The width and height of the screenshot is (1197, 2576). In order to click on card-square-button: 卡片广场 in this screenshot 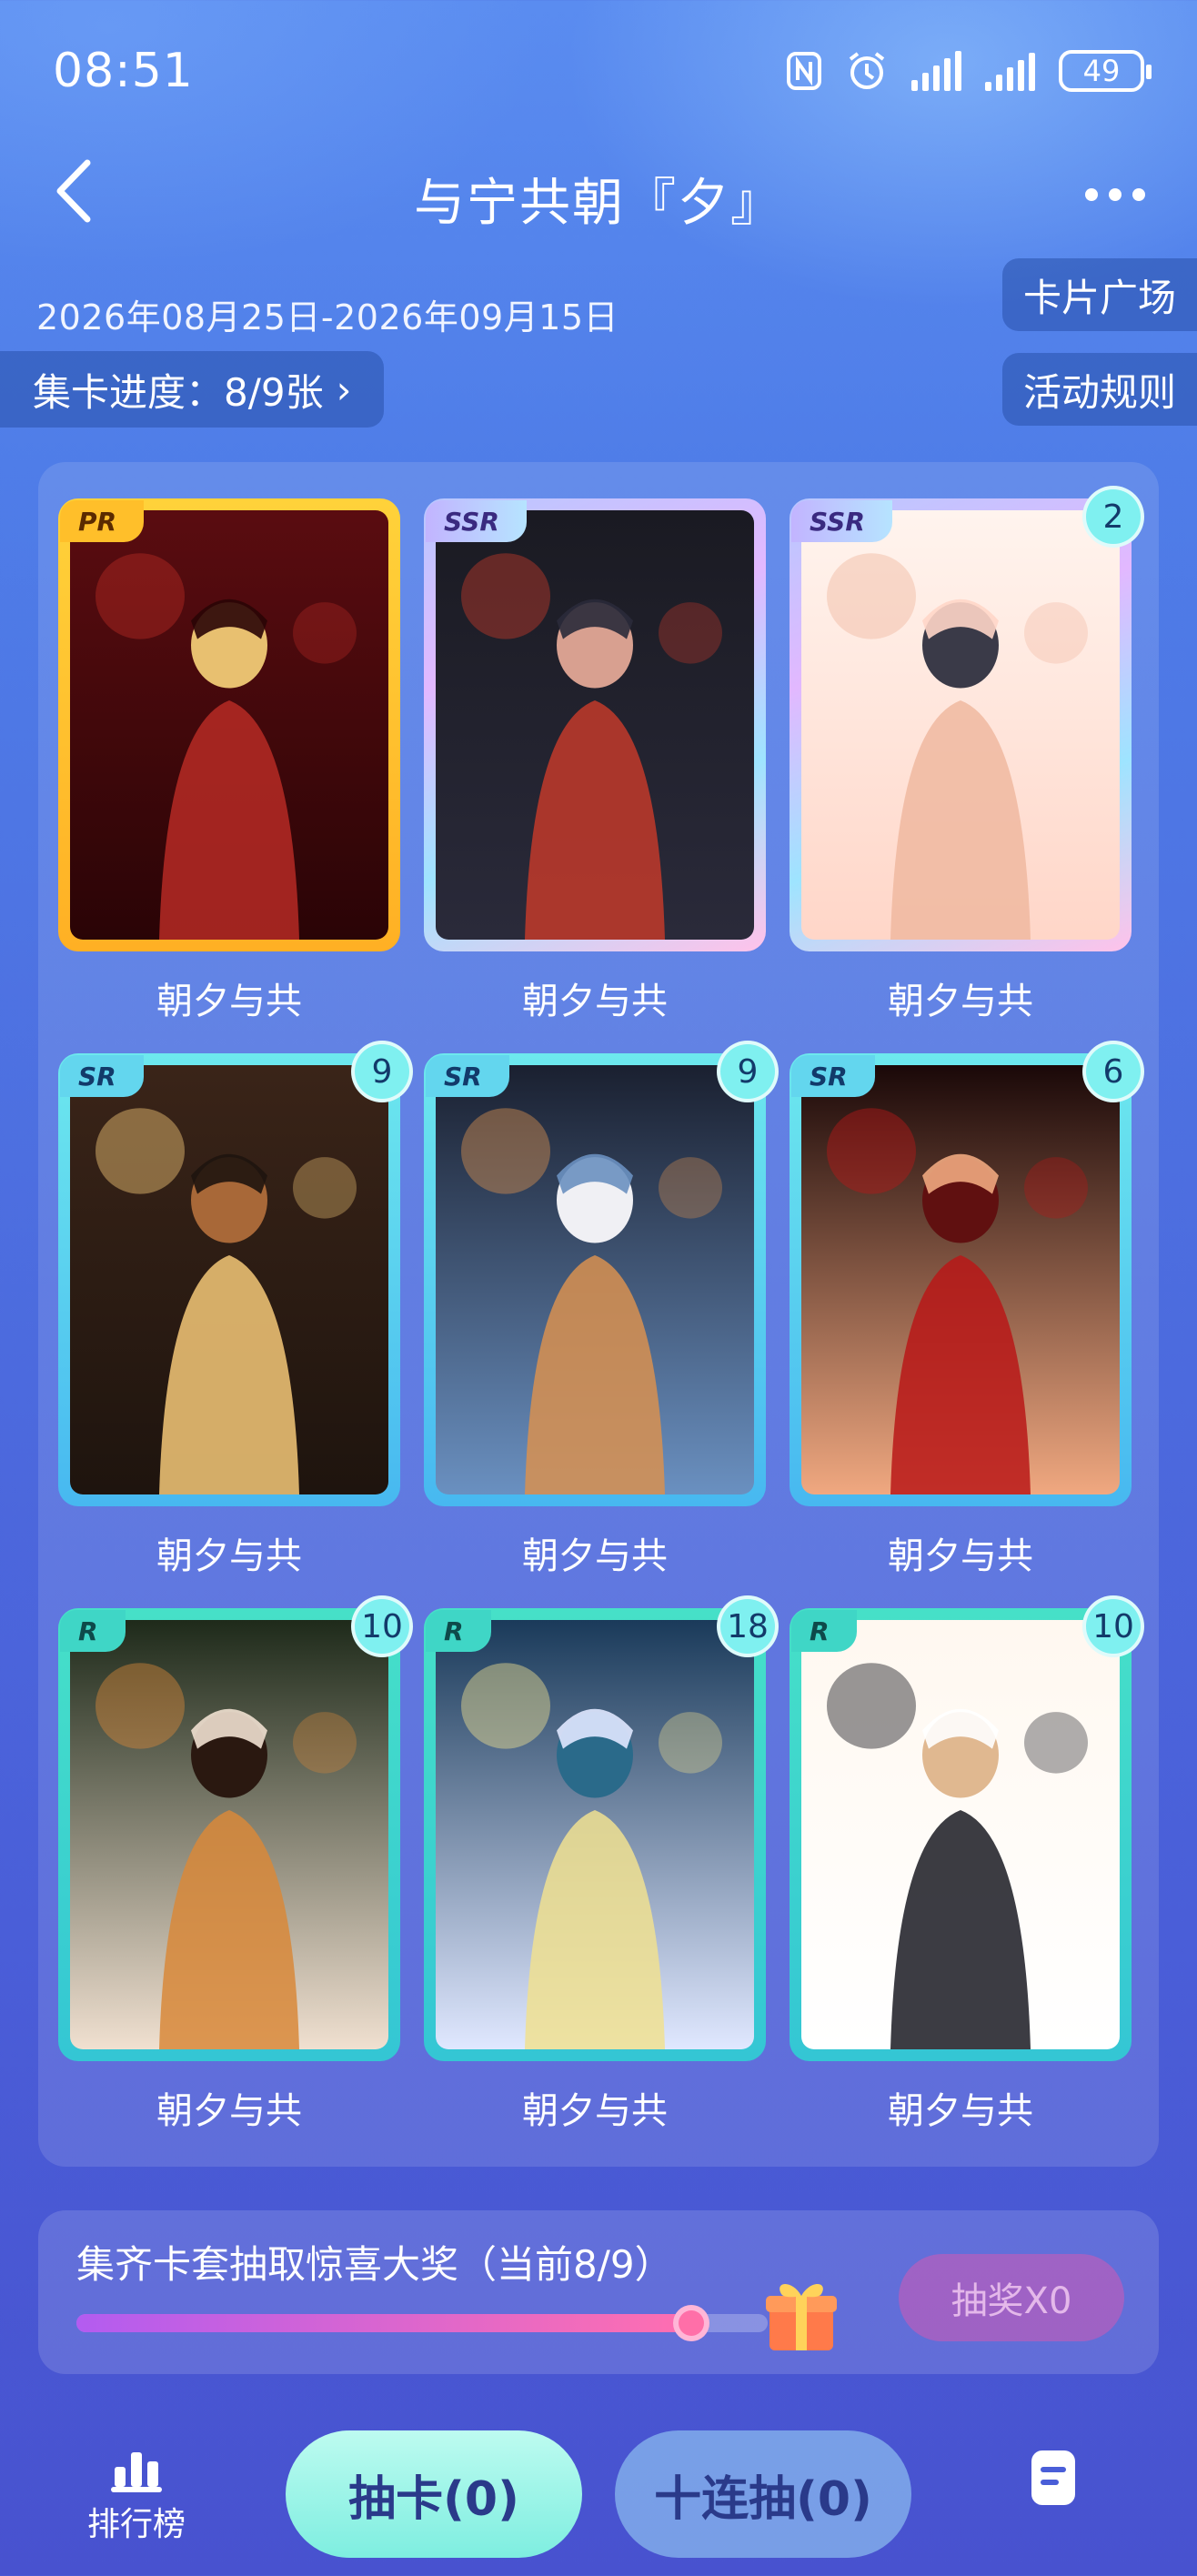, I will do `click(1099, 294)`.